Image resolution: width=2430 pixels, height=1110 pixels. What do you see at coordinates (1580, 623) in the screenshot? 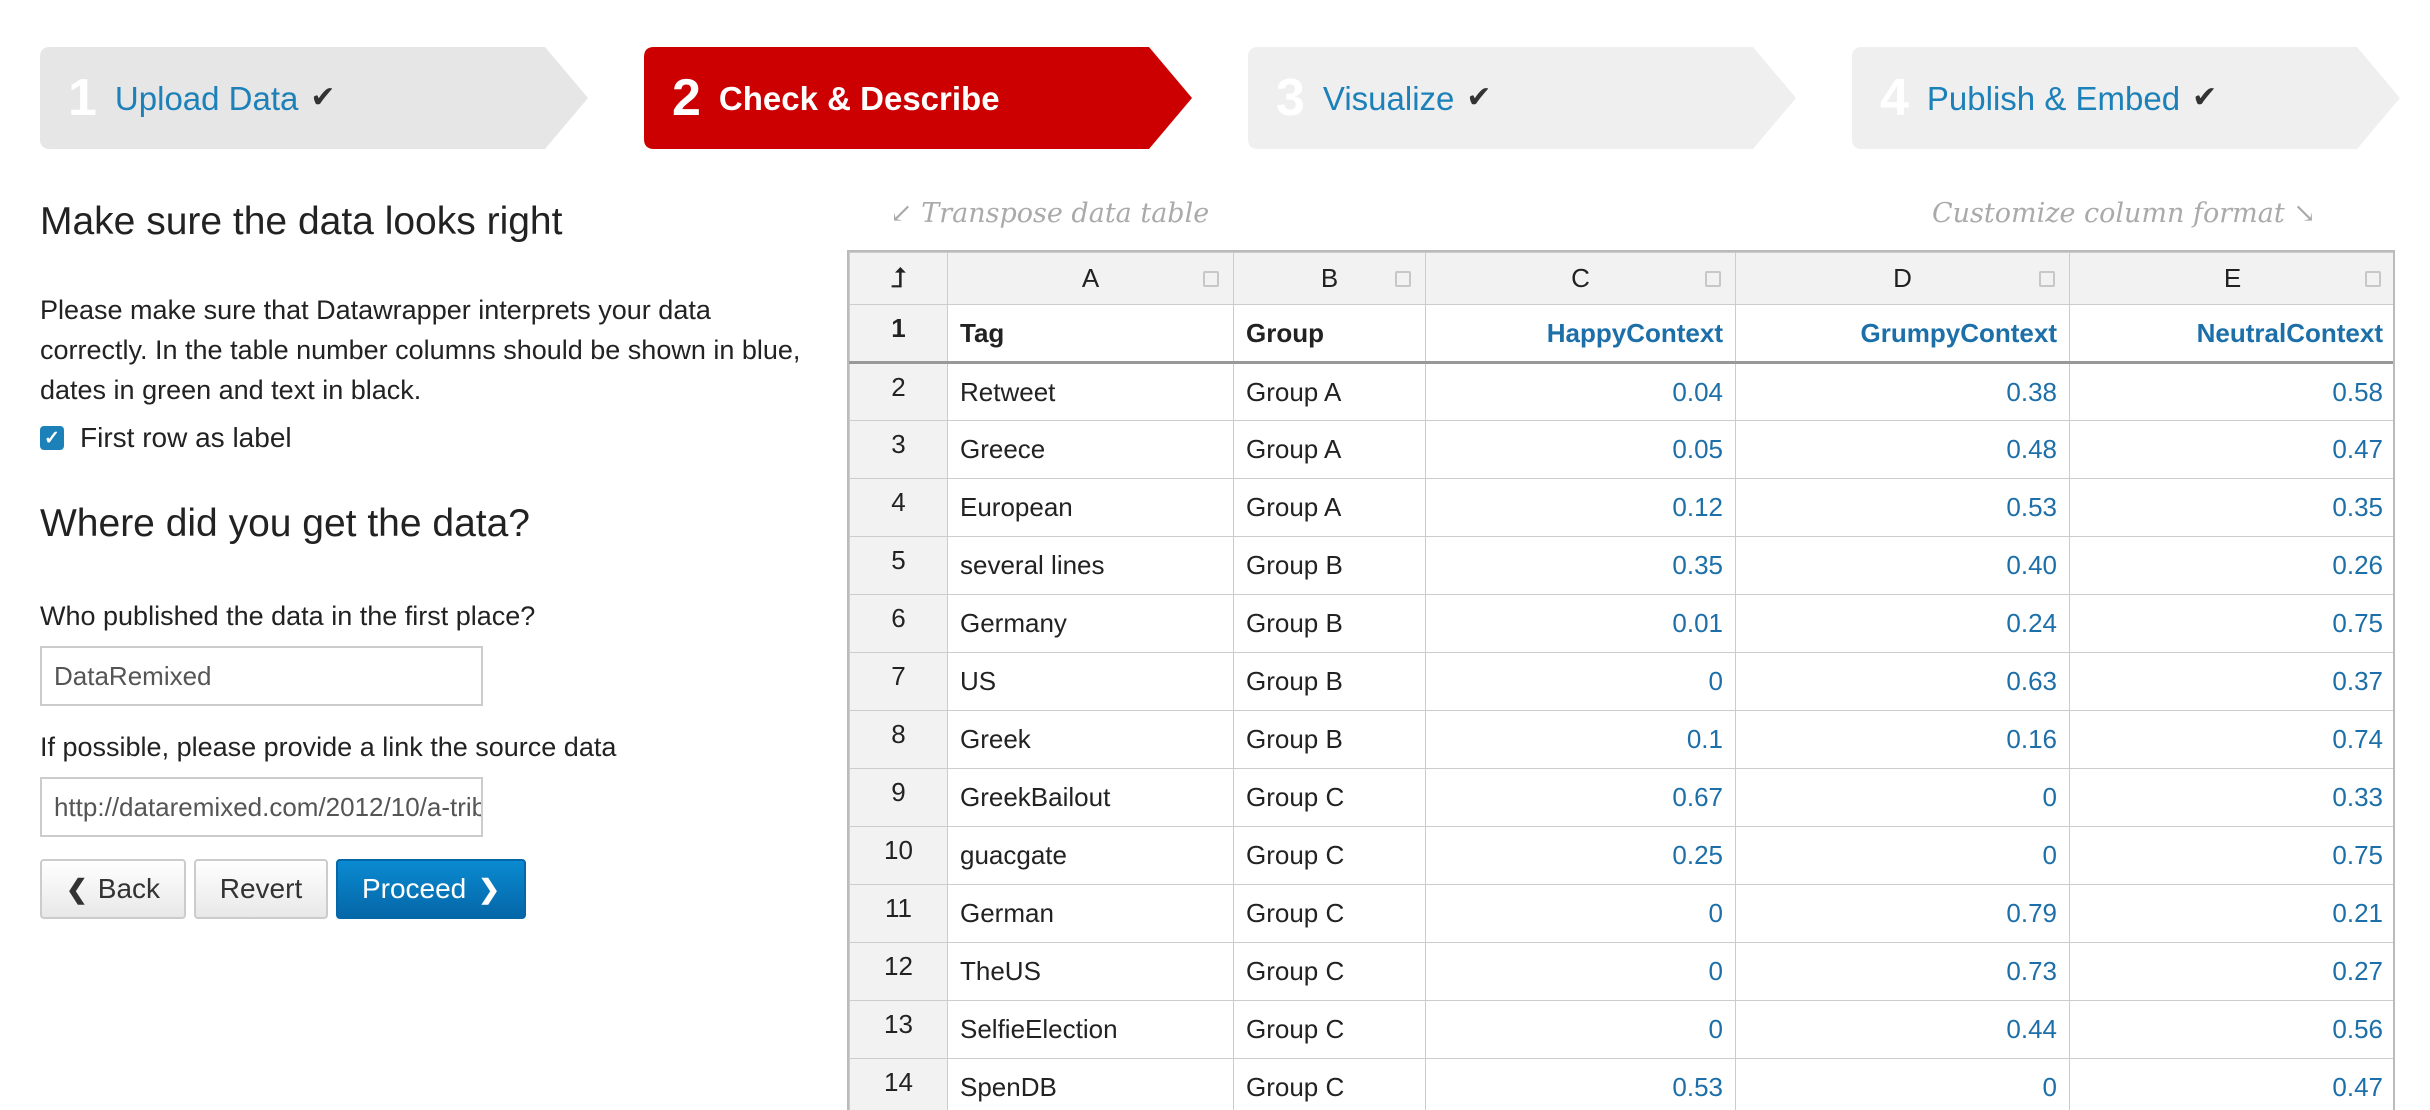
I see `table-cell: 0.01` at bounding box center [1580, 623].